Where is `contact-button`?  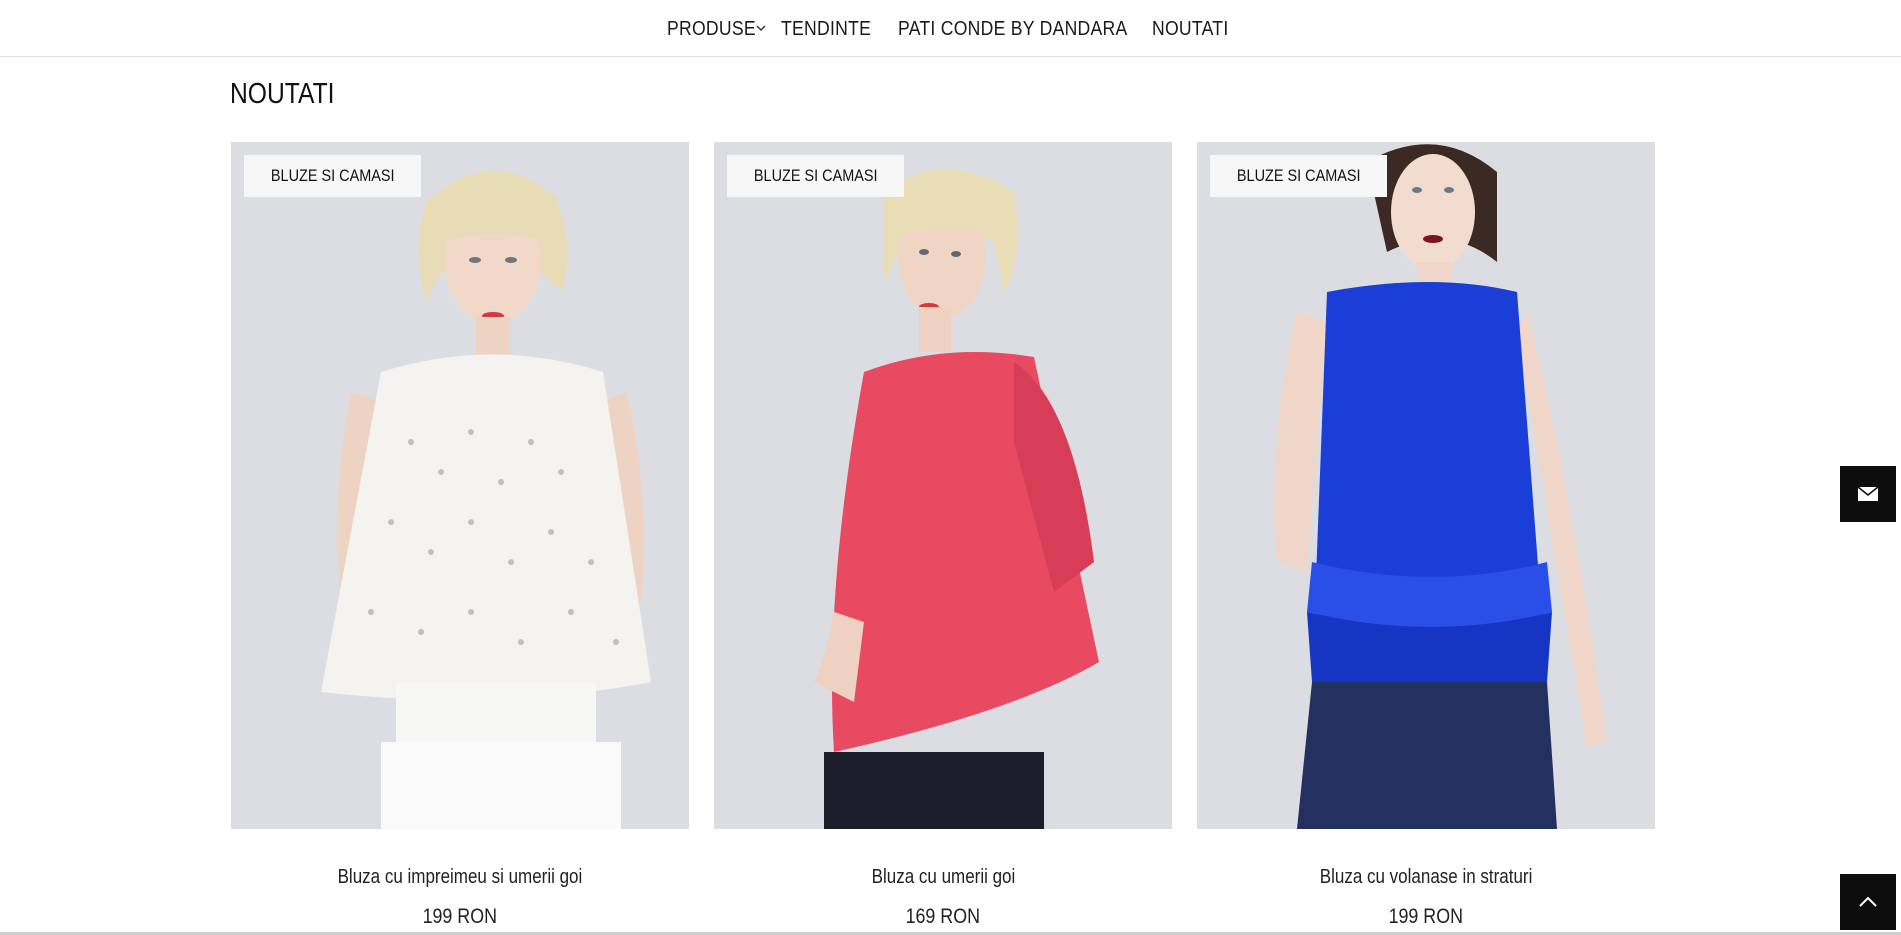 contact-button is located at coordinates (1868, 494).